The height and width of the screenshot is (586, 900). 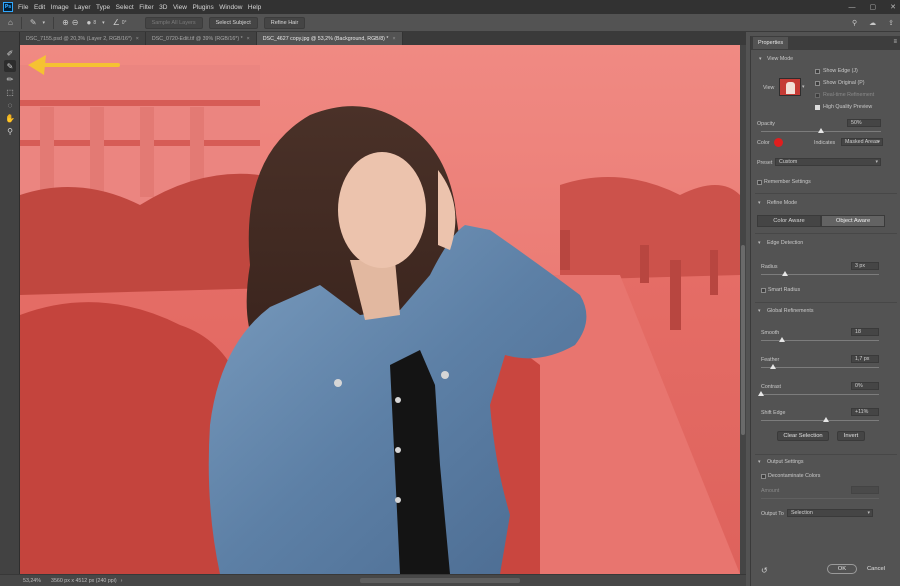 What do you see at coordinates (770, 360) in the screenshot?
I see `feather-label: Feather` at bounding box center [770, 360].